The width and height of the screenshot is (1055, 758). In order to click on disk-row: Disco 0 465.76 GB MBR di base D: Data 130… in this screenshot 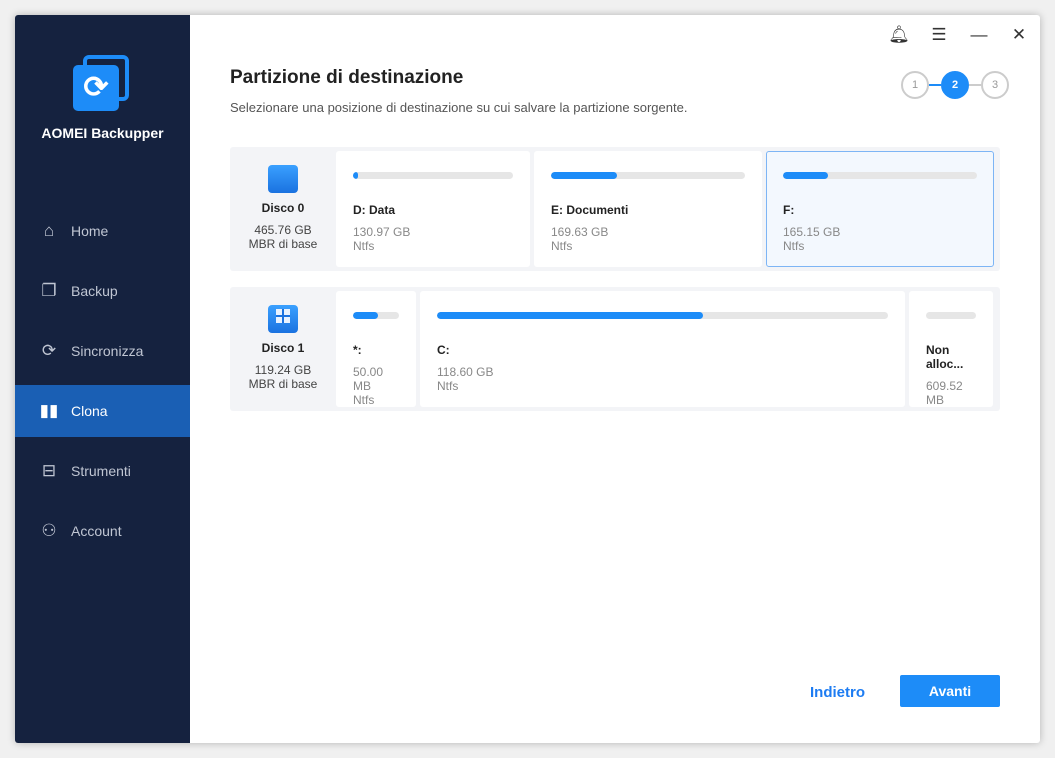, I will do `click(615, 209)`.